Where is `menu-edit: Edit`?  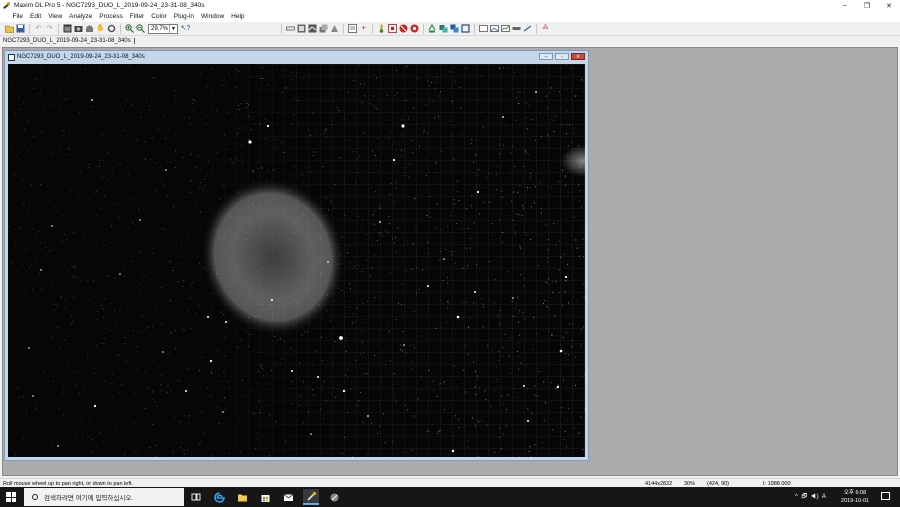
menu-edit: Edit is located at coordinates (35, 16).